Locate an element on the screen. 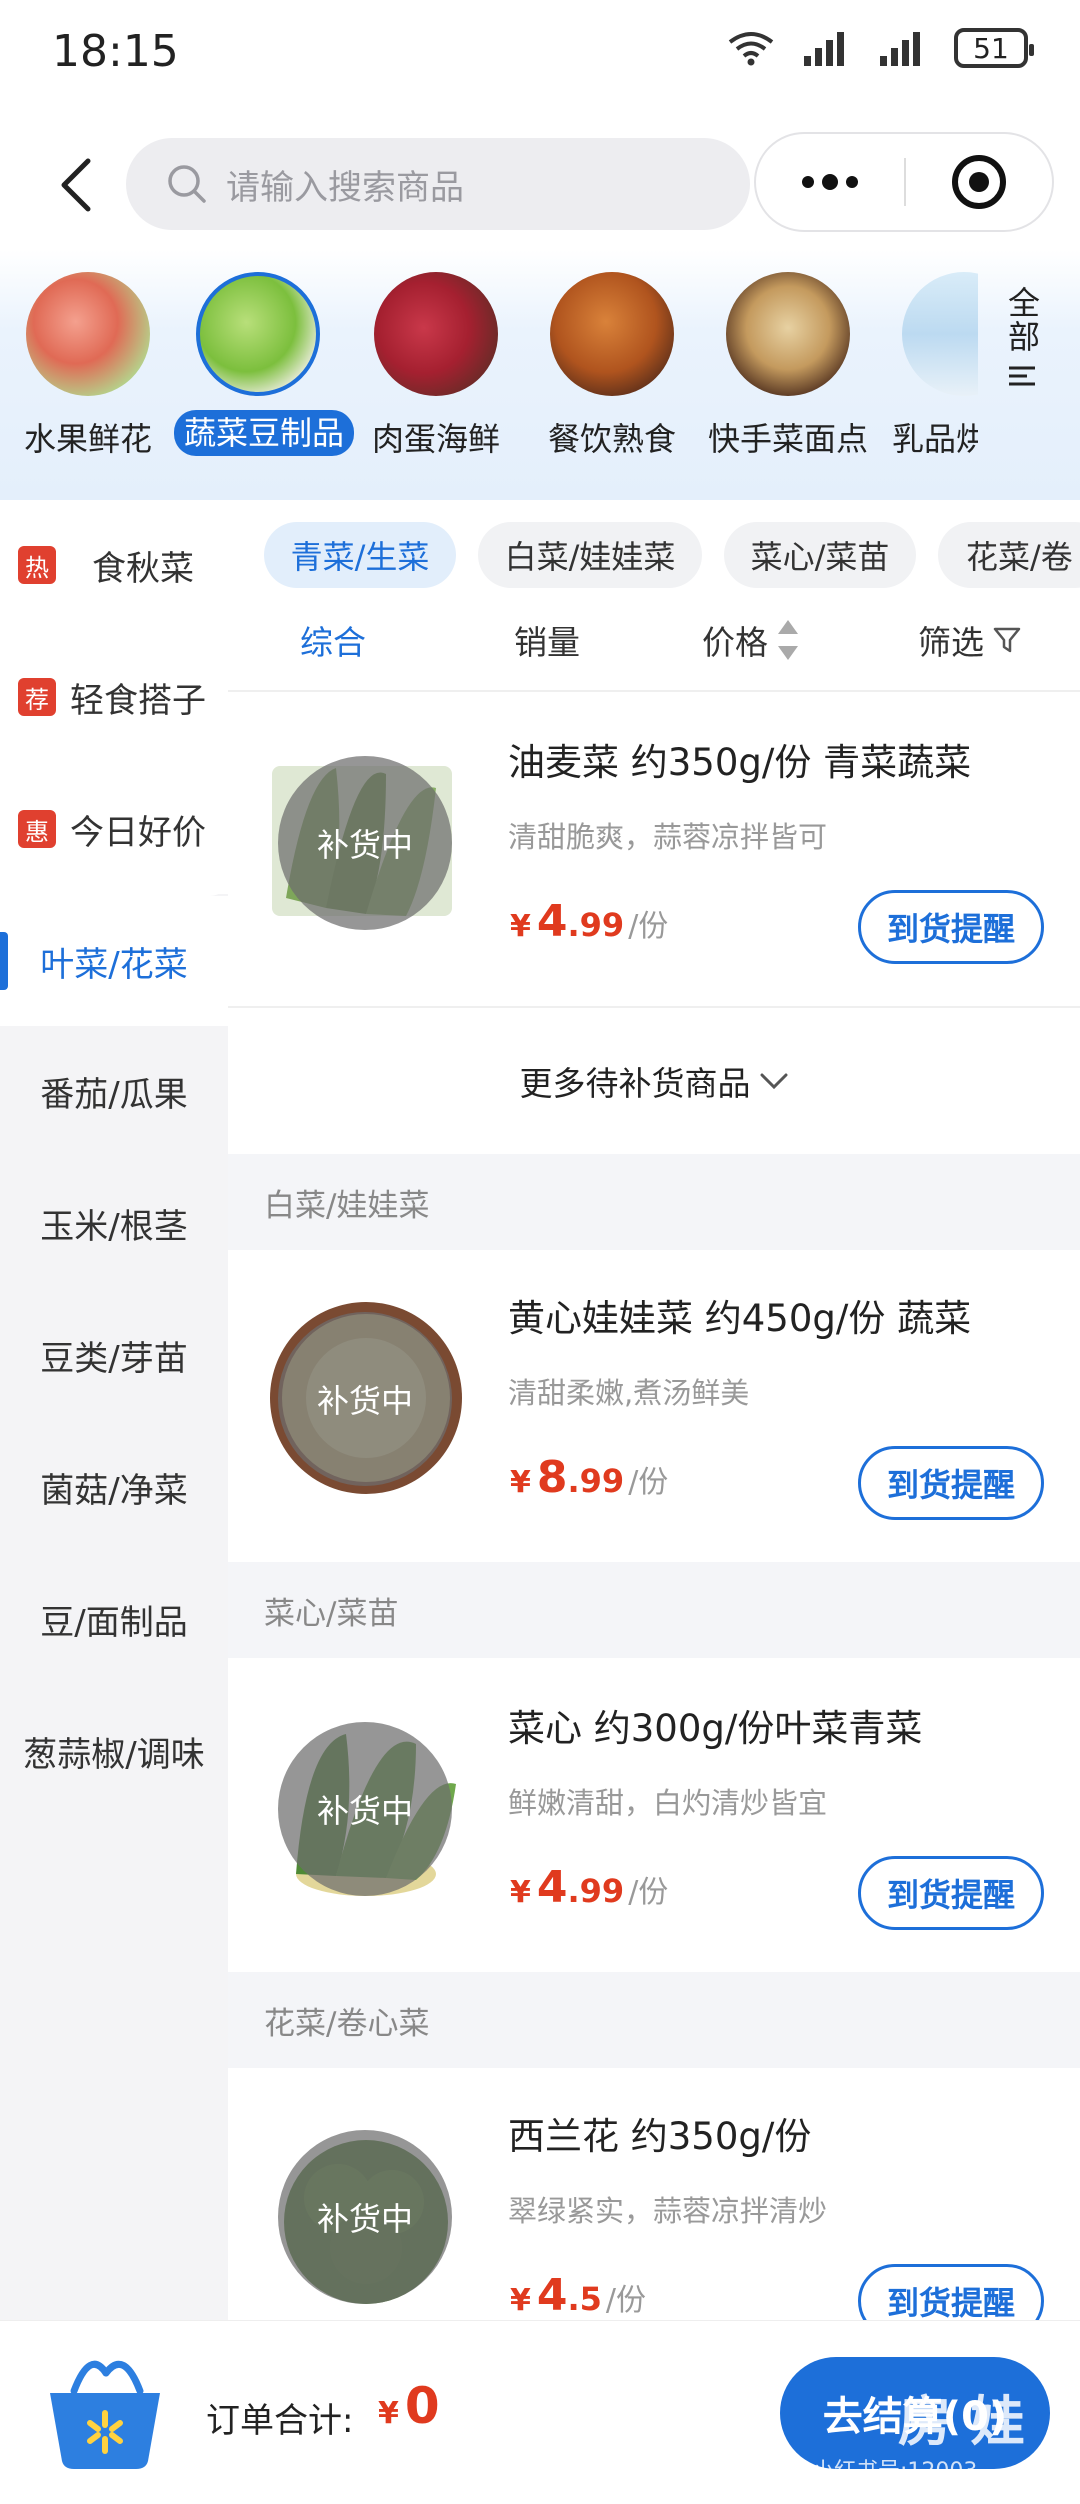 This screenshot has height=2504, width=1080. chip-choy-sum: 菜心/菜苗 is located at coordinates (820, 555).